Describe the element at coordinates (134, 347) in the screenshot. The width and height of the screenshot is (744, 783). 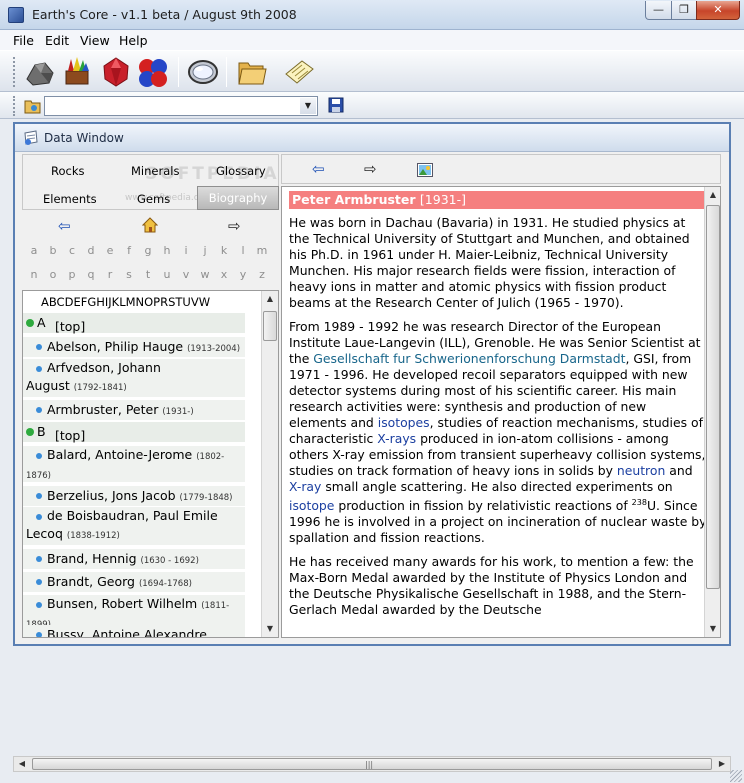
I see `list-item: Abelson, Philip Hauge (1913-2004)` at that location.